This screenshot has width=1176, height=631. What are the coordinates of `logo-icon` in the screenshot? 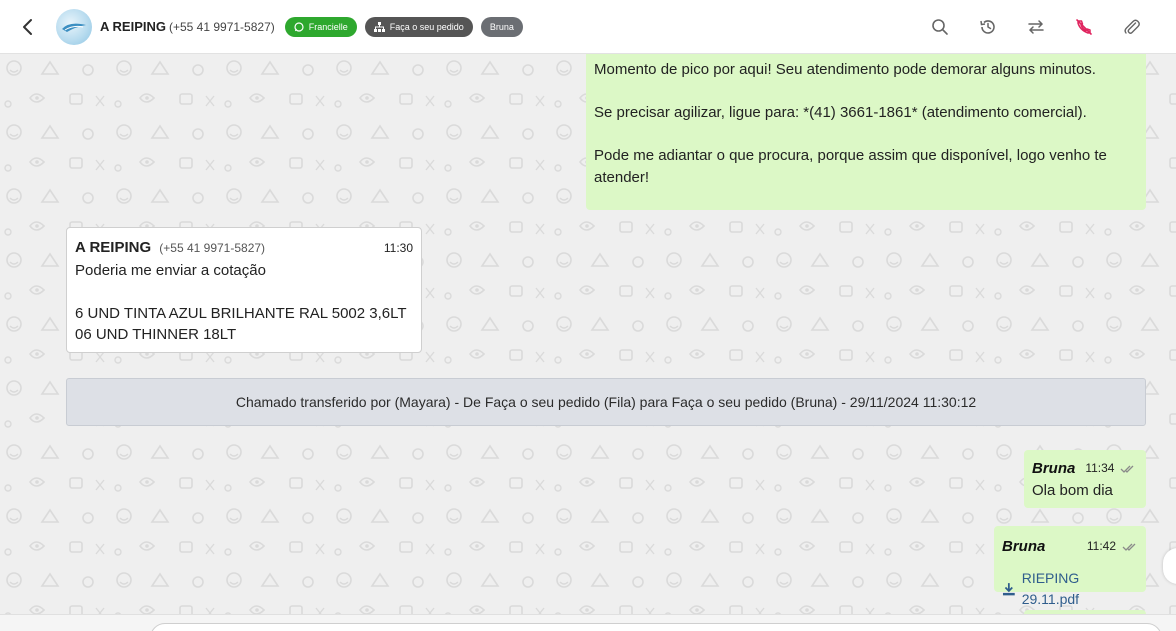 It's located at (74, 27).